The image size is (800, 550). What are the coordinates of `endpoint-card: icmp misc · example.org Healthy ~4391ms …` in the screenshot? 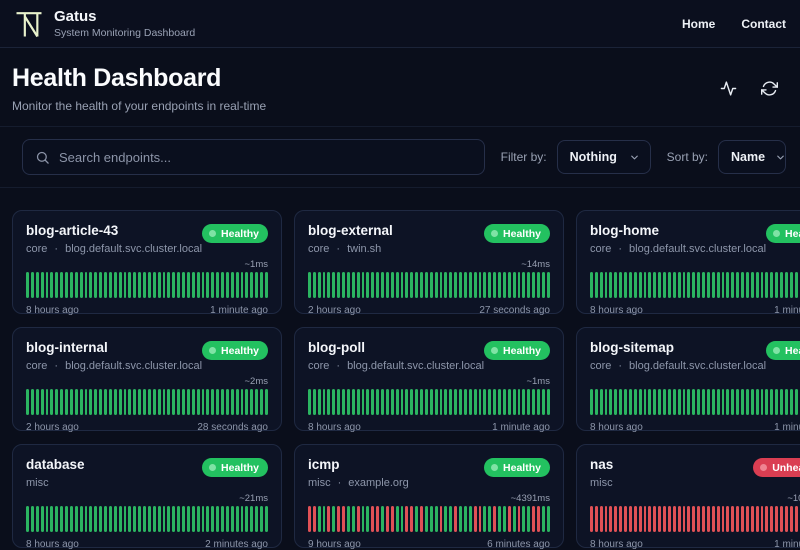 It's located at (428, 497).